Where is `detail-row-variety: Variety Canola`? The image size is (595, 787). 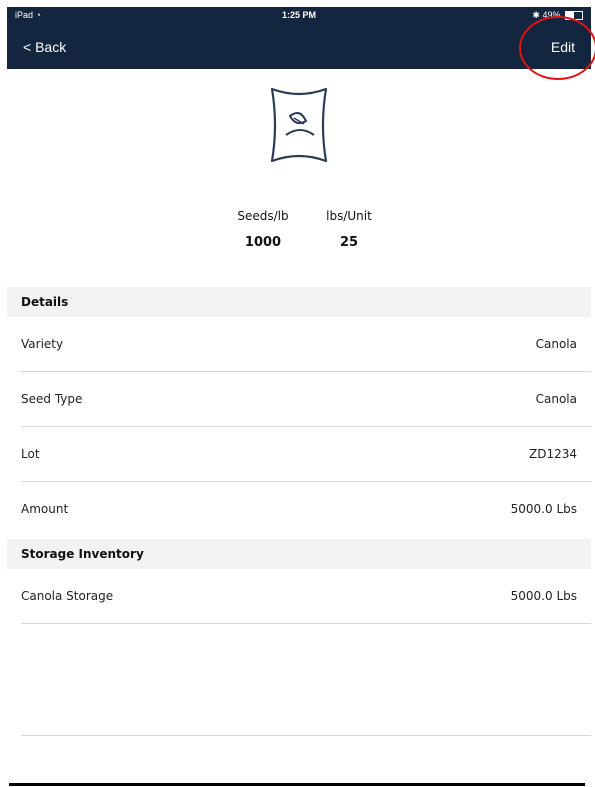 detail-row-variety: Variety Canola is located at coordinates (299, 344).